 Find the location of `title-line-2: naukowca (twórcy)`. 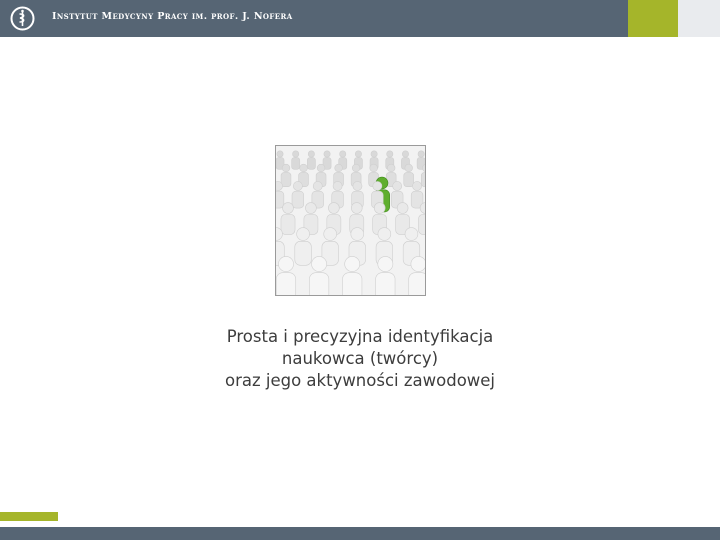

title-line-2: naukowca (twórcy) is located at coordinates (360, 358).